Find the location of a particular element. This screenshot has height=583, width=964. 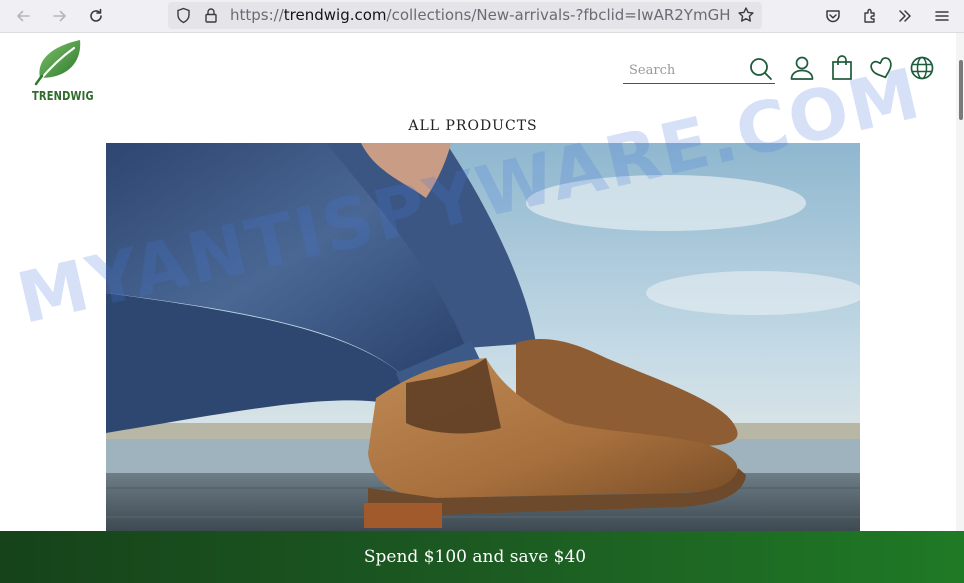

leaf-logo-icon is located at coordinates (57, 63).